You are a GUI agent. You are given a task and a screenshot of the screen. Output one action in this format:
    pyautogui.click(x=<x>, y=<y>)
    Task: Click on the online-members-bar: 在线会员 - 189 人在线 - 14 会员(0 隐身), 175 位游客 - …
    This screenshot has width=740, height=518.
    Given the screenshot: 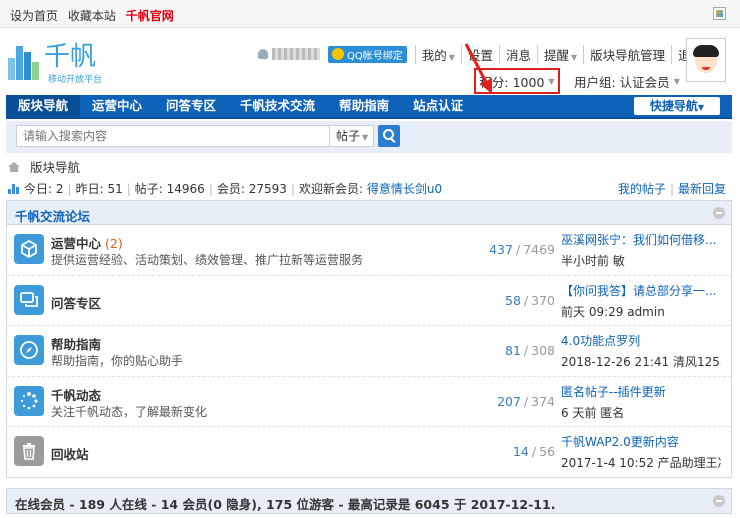 What is the action you would take?
    pyautogui.click(x=369, y=501)
    